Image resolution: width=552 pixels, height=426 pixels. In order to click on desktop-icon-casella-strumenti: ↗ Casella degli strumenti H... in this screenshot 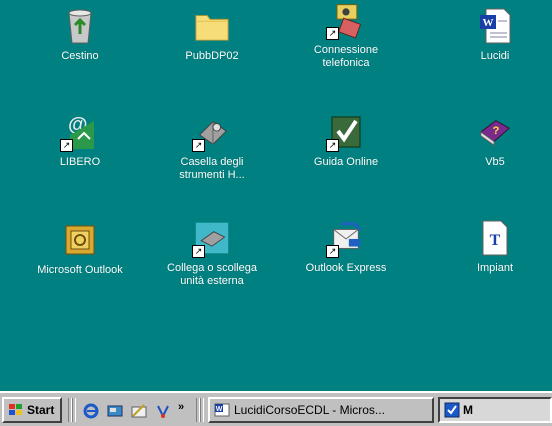, I will do `click(212, 148)`.